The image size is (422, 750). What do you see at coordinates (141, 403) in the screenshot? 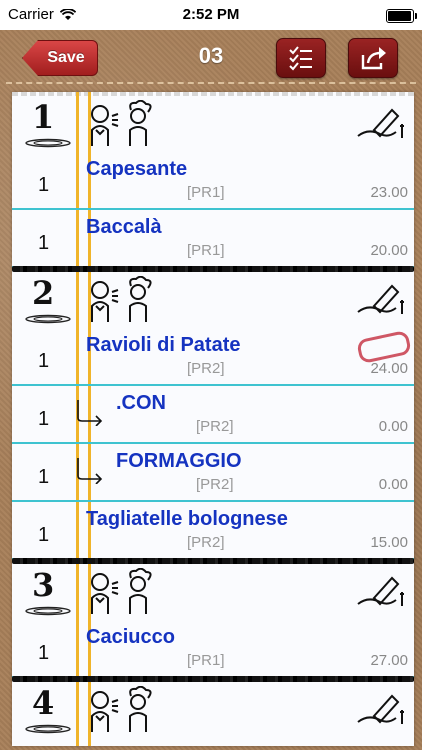
I see `item-name: .CON` at bounding box center [141, 403].